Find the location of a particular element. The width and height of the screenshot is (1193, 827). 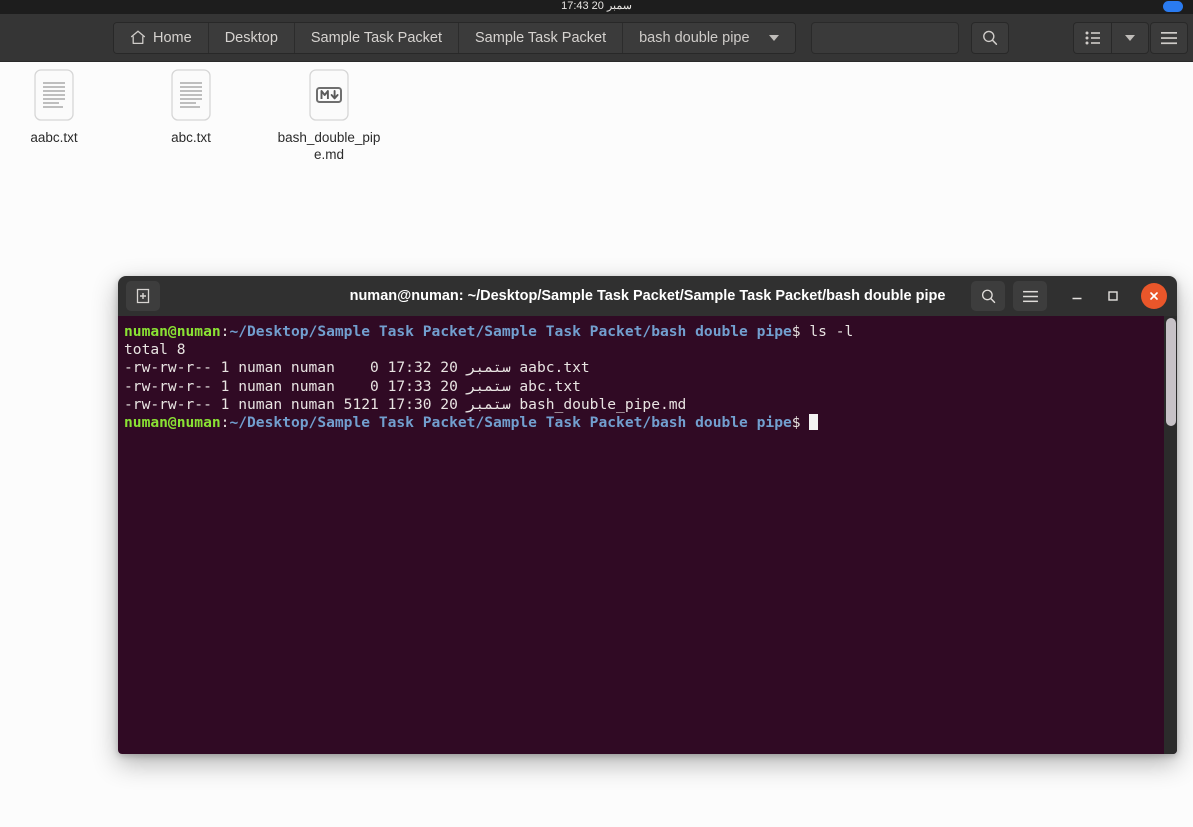

list-view-icon is located at coordinates (1092, 37).